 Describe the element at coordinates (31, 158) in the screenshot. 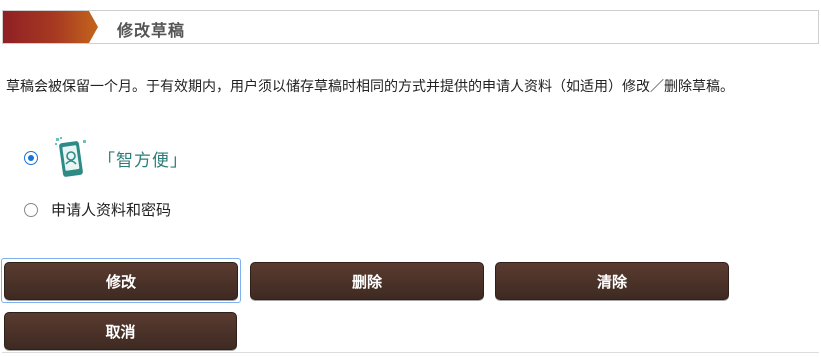

I see `radio-smart` at that location.